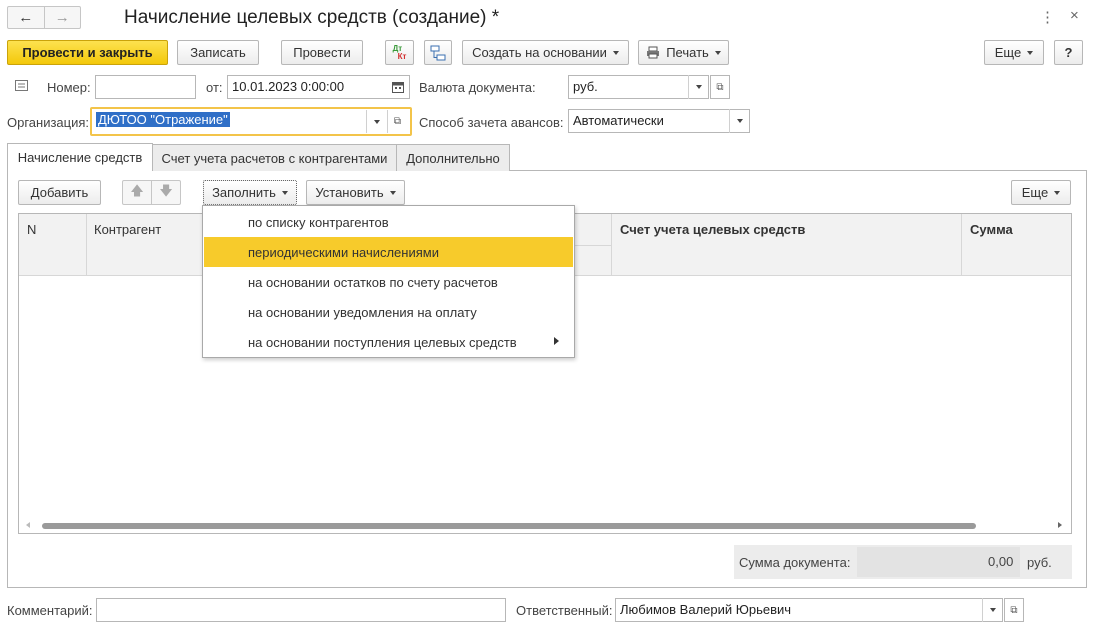 Image resolution: width=1103 pixels, height=635 pixels. Describe the element at coordinates (509, 526) in the screenshot. I see `scrollbar-thumb` at that location.